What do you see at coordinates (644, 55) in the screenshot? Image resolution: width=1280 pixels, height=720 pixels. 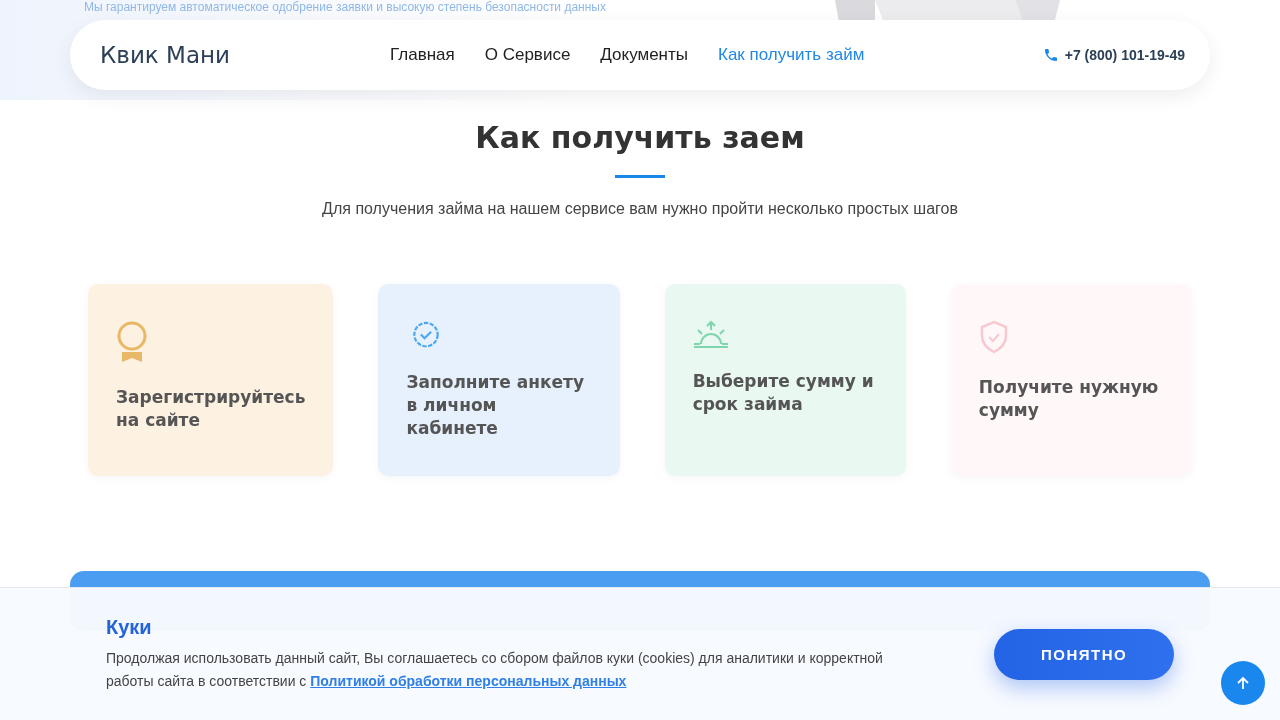 I see `nav-link: Документы` at bounding box center [644, 55].